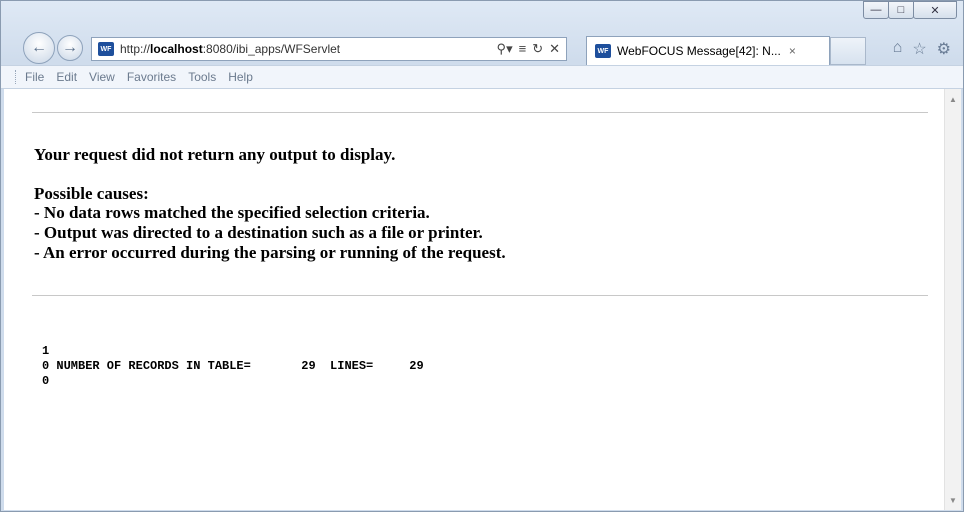  I want to click on compat-view-icon: ≡, so click(523, 49).